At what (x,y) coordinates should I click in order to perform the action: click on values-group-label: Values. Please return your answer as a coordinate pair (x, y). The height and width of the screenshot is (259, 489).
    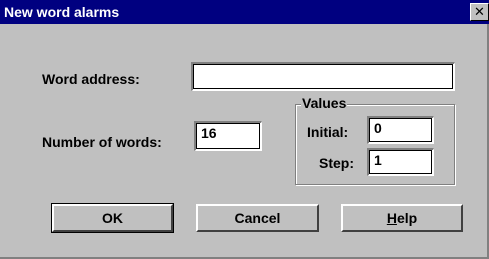
    Looking at the image, I should click on (324, 103).